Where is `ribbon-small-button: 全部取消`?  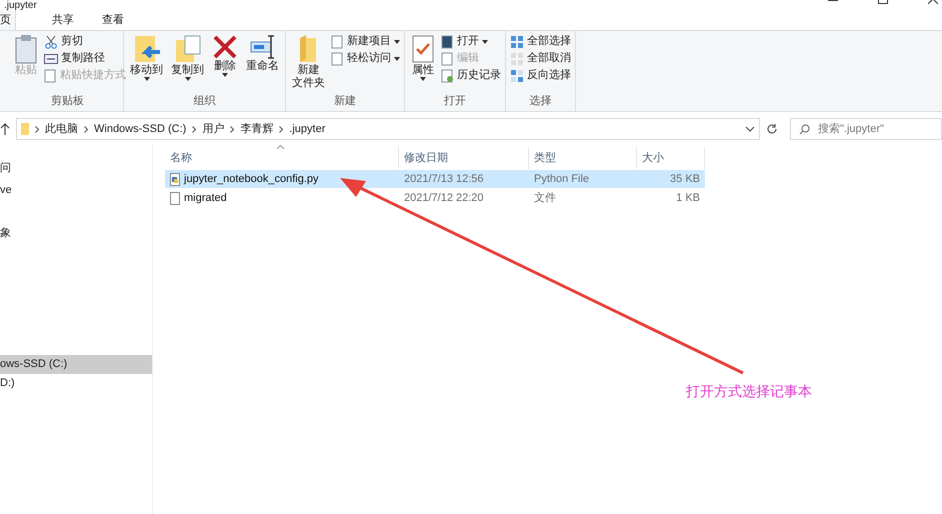
ribbon-small-button: 全部取消 is located at coordinates (540, 58).